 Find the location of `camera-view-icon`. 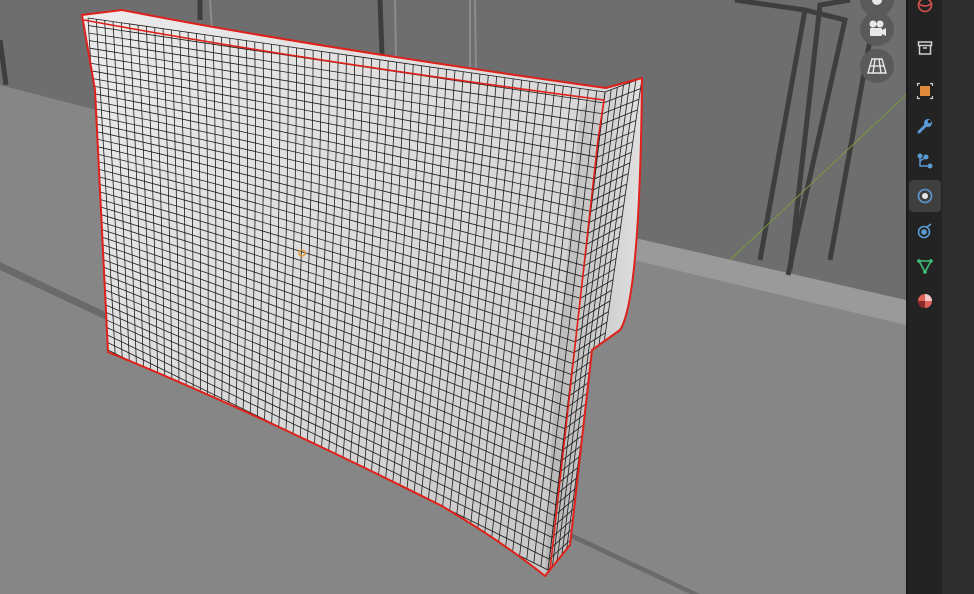

camera-view-icon is located at coordinates (877, 29).